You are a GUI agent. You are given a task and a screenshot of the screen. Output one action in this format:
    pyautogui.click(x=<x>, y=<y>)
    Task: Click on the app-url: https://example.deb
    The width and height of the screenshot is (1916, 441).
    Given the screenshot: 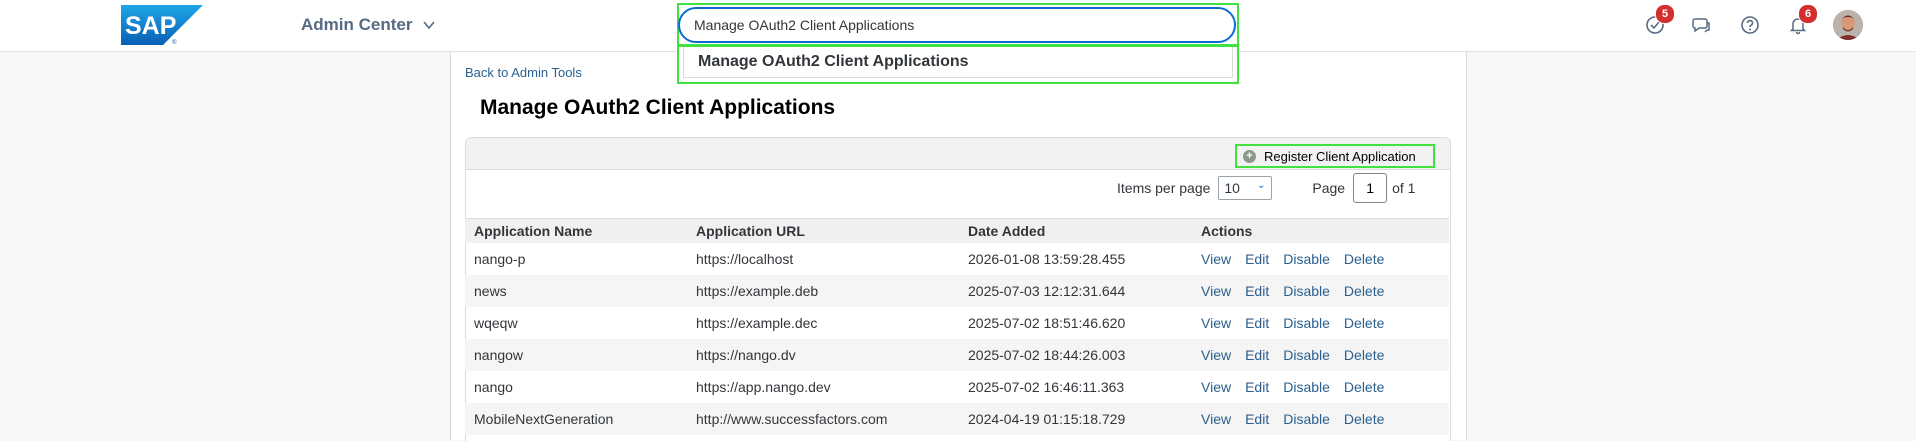 What is the action you would take?
    pyautogui.click(x=757, y=290)
    